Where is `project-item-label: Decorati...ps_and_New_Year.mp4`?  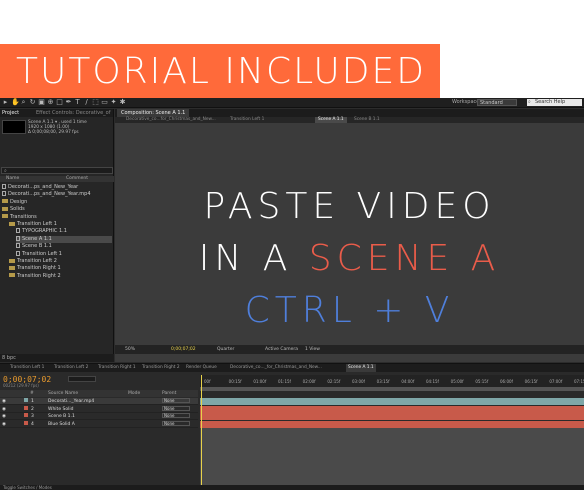
project-item-label: Decorati...ps_and_New_Year.mp4 is located at coordinates (49, 194).